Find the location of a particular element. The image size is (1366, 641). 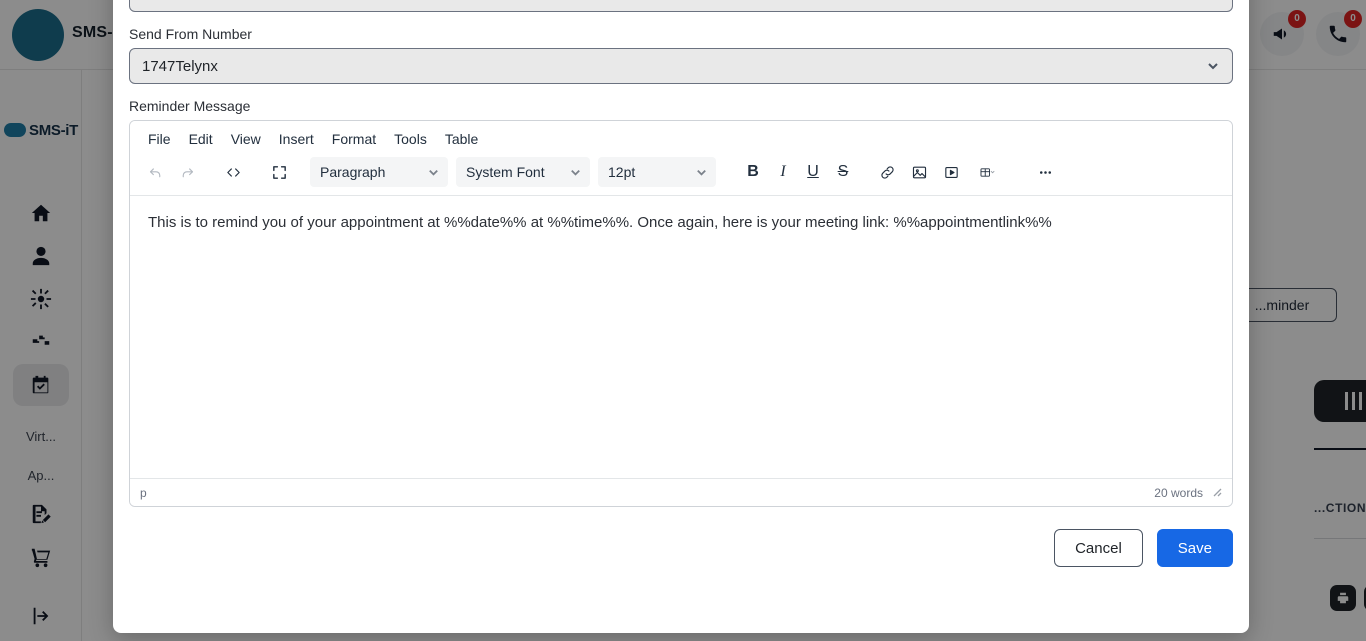

editor-status-bar: p 20 words is located at coordinates (681, 492).